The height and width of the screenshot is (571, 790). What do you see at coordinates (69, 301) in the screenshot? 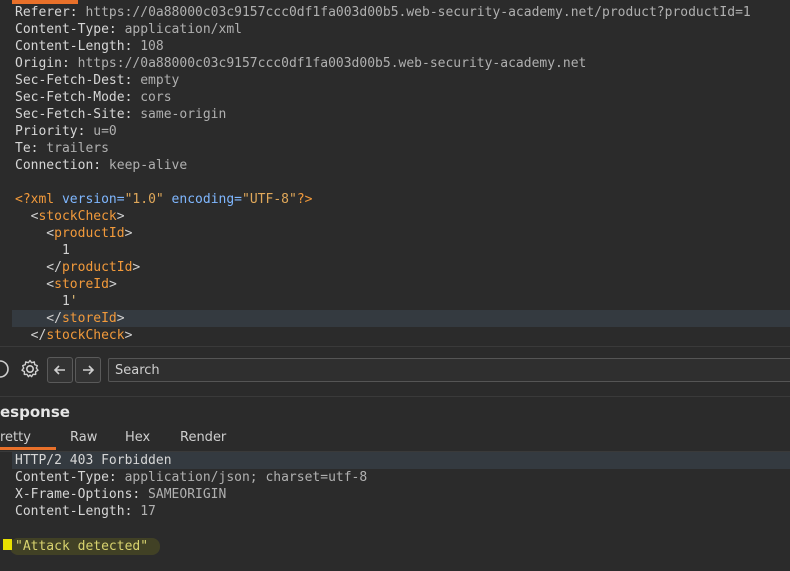
I see `xml-storeid-value: 1'` at bounding box center [69, 301].